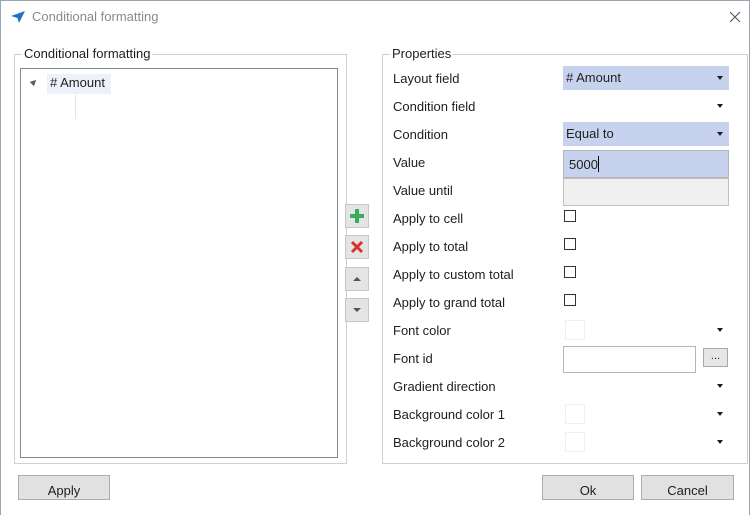 This screenshot has height=515, width=750. Describe the element at coordinates (583, 164) in the screenshot. I see `value-text: 5000` at that location.